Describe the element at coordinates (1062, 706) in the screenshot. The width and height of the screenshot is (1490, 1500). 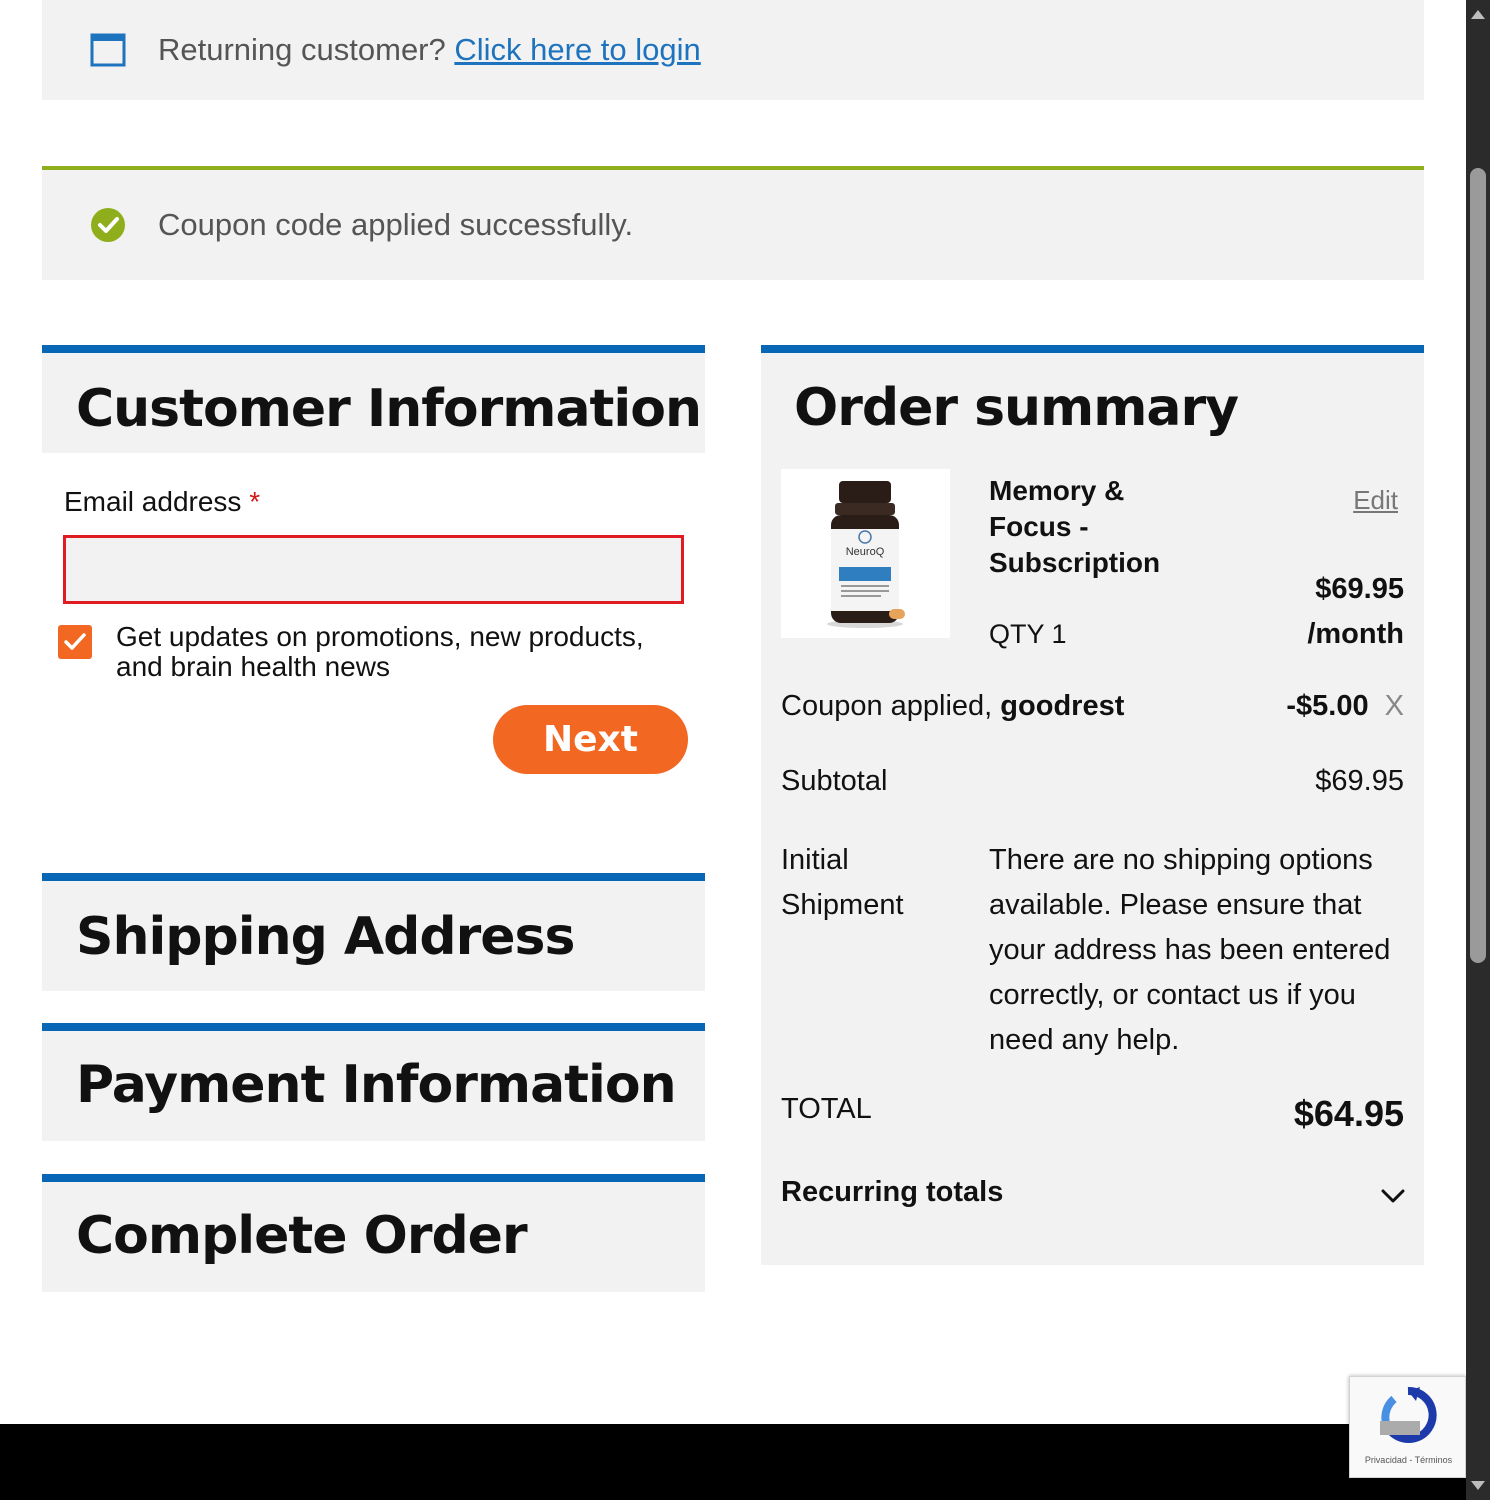
I see `coupon-code: goodrest` at that location.